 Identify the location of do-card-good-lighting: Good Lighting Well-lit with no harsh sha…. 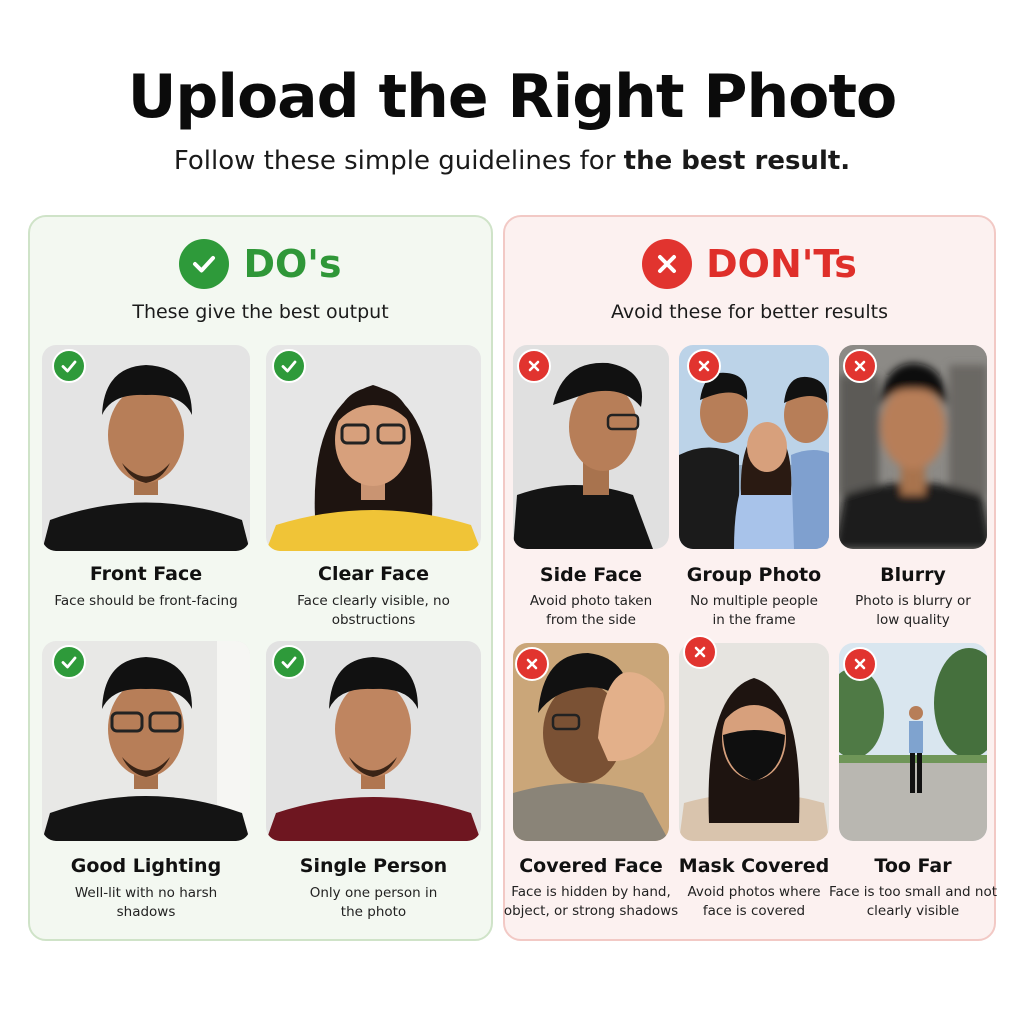
(146, 786).